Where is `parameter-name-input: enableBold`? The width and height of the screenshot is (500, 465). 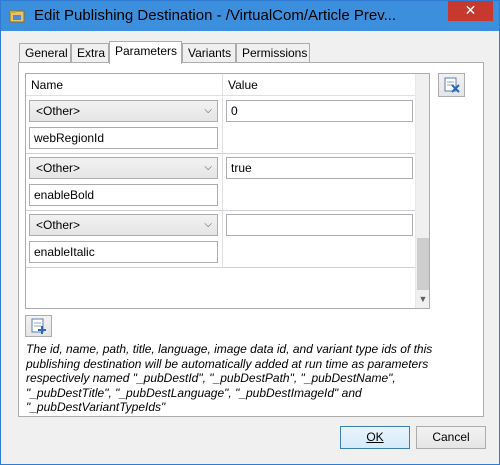
parameter-name-input: enableBold is located at coordinates (123, 195).